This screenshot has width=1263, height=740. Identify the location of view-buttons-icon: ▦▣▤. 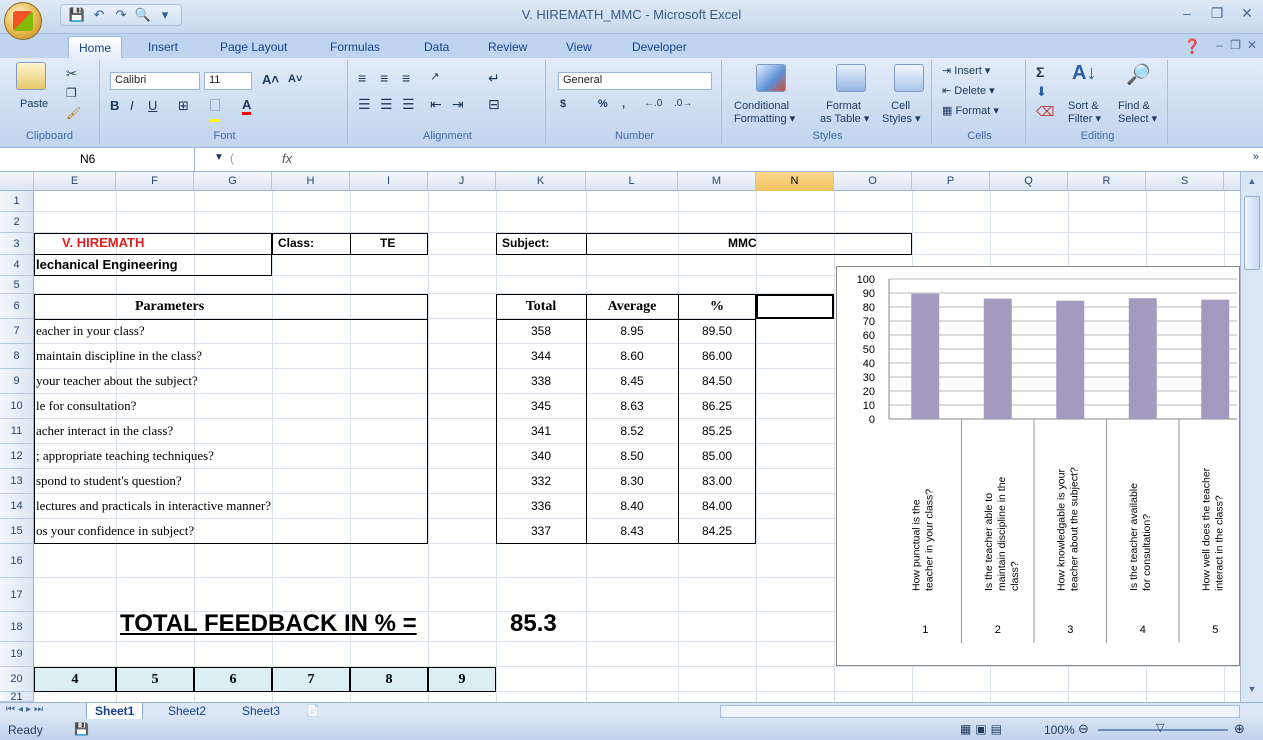
(983, 729).